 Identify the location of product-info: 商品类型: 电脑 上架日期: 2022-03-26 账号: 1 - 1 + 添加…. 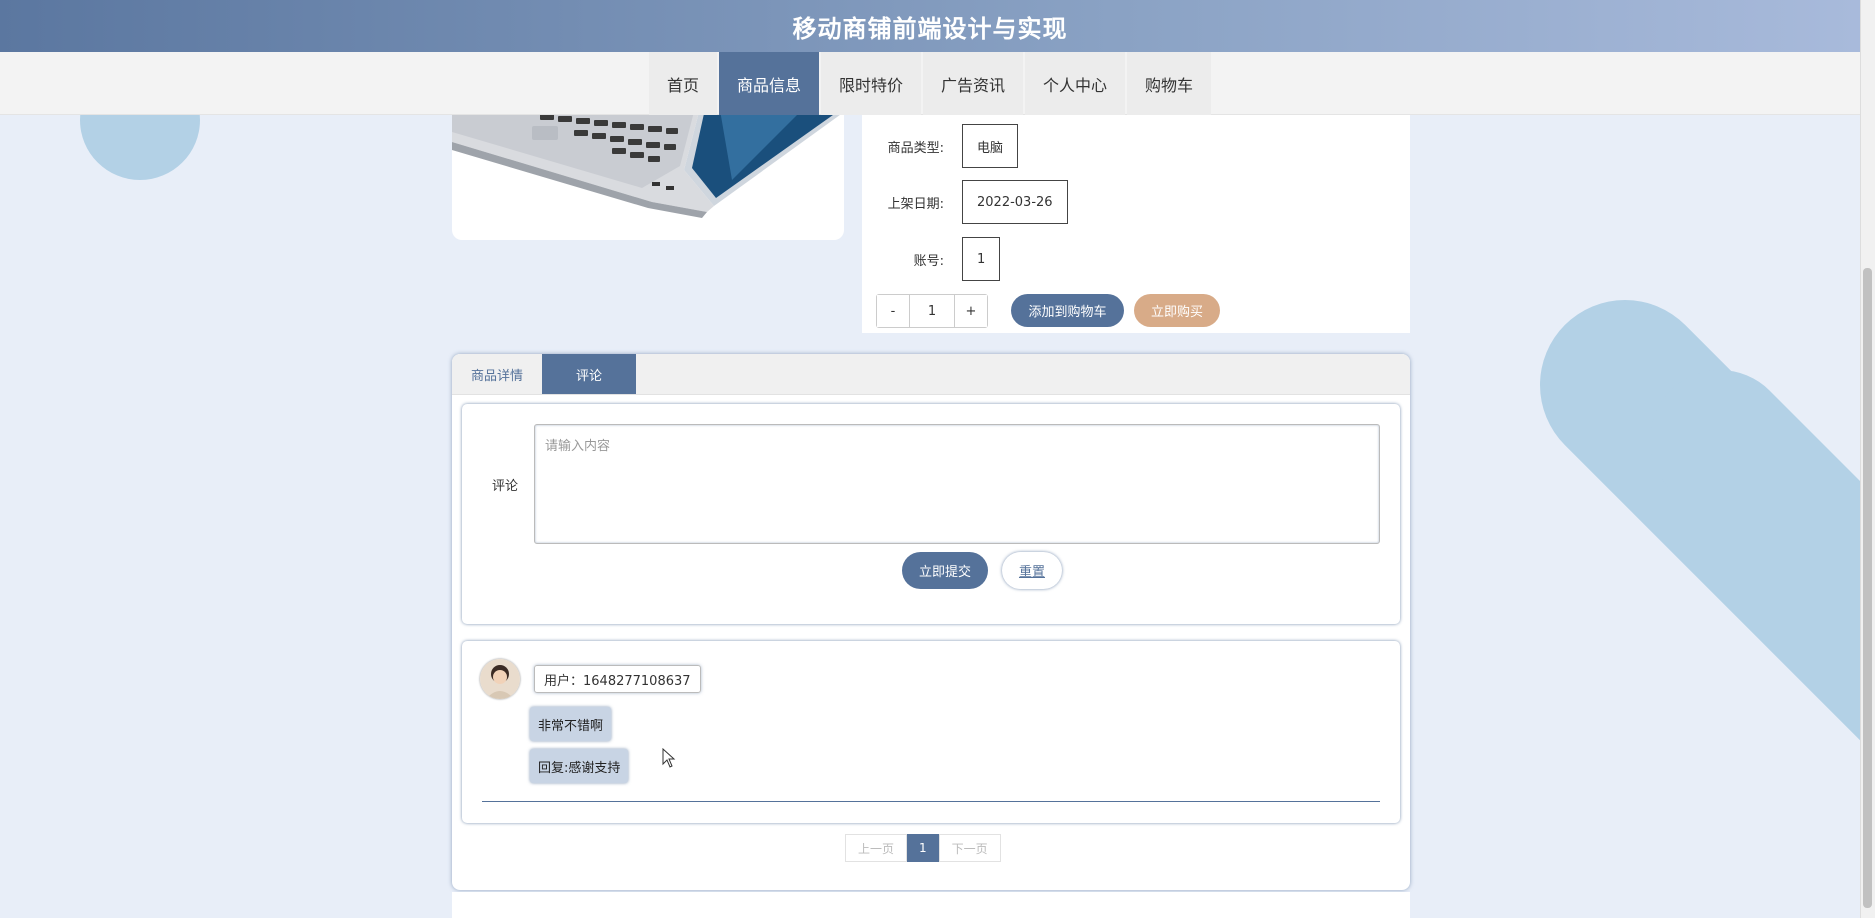
(1136, 216).